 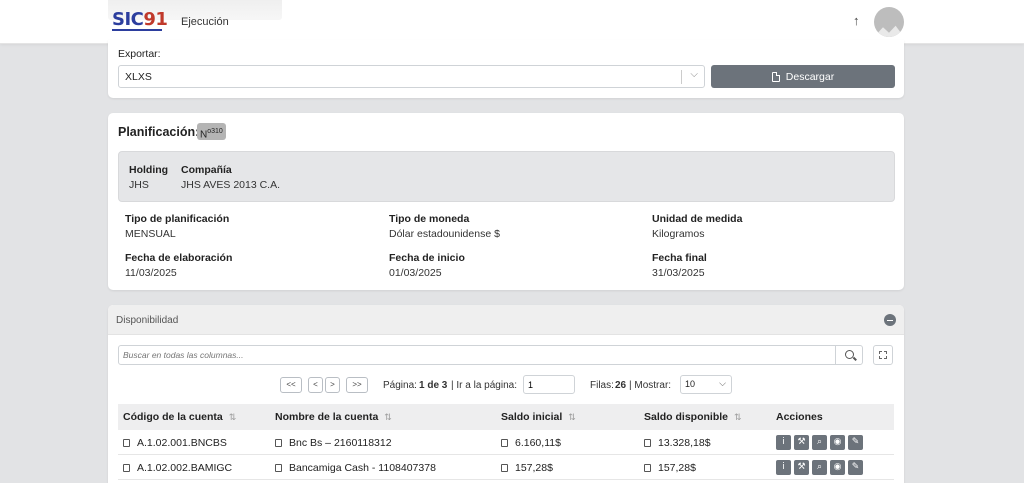 What do you see at coordinates (400, 385) in the screenshot?
I see `page-label: Página:` at bounding box center [400, 385].